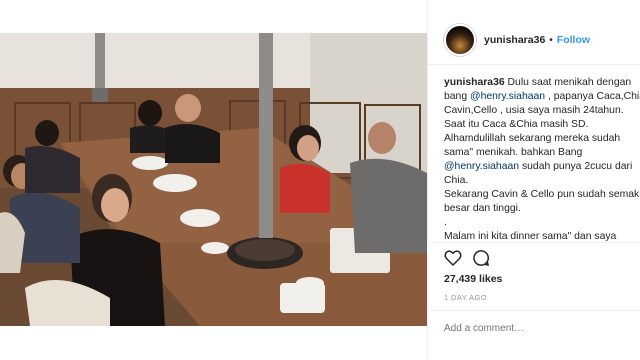 The image size is (640, 360). What do you see at coordinates (532, 138) in the screenshot?
I see `caption-line: Alhamdulillah sekarang mereka sudah` at bounding box center [532, 138].